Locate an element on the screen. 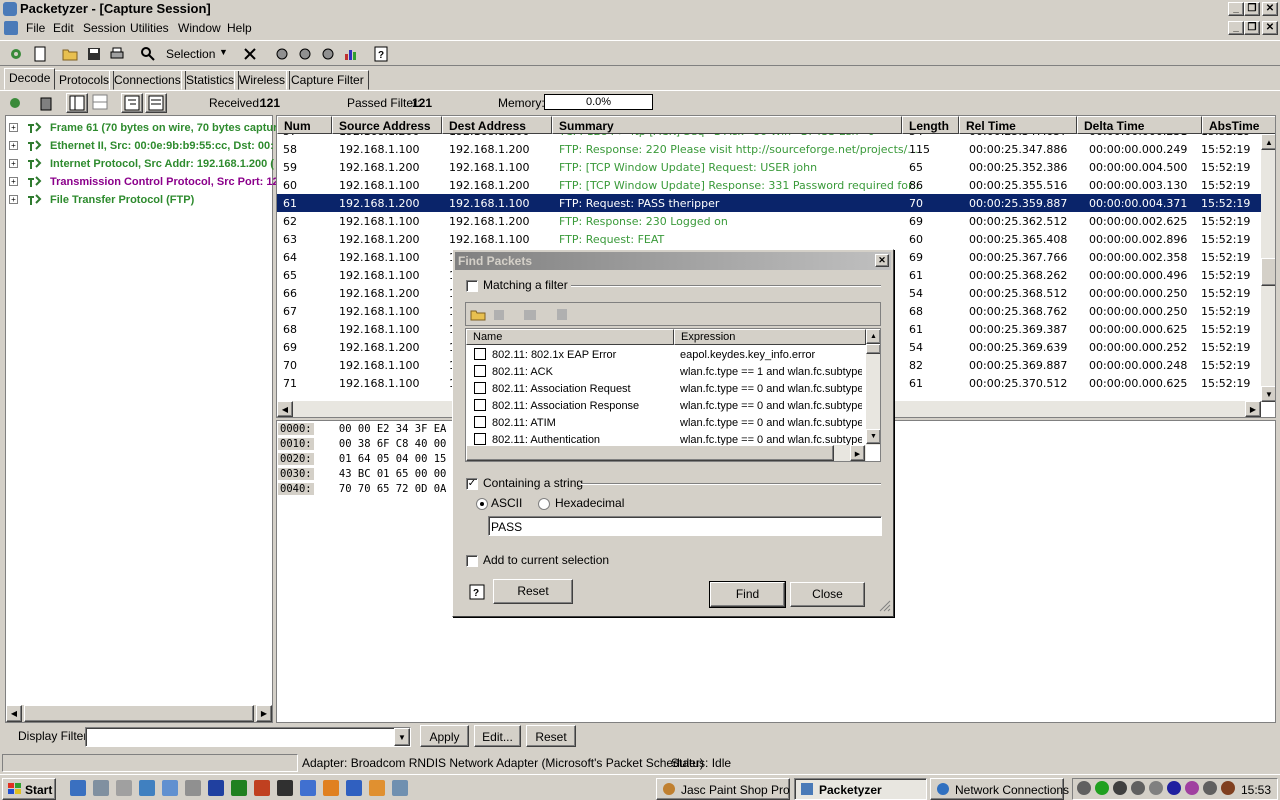  quicklaunch-window-icon is located at coordinates (170, 788).